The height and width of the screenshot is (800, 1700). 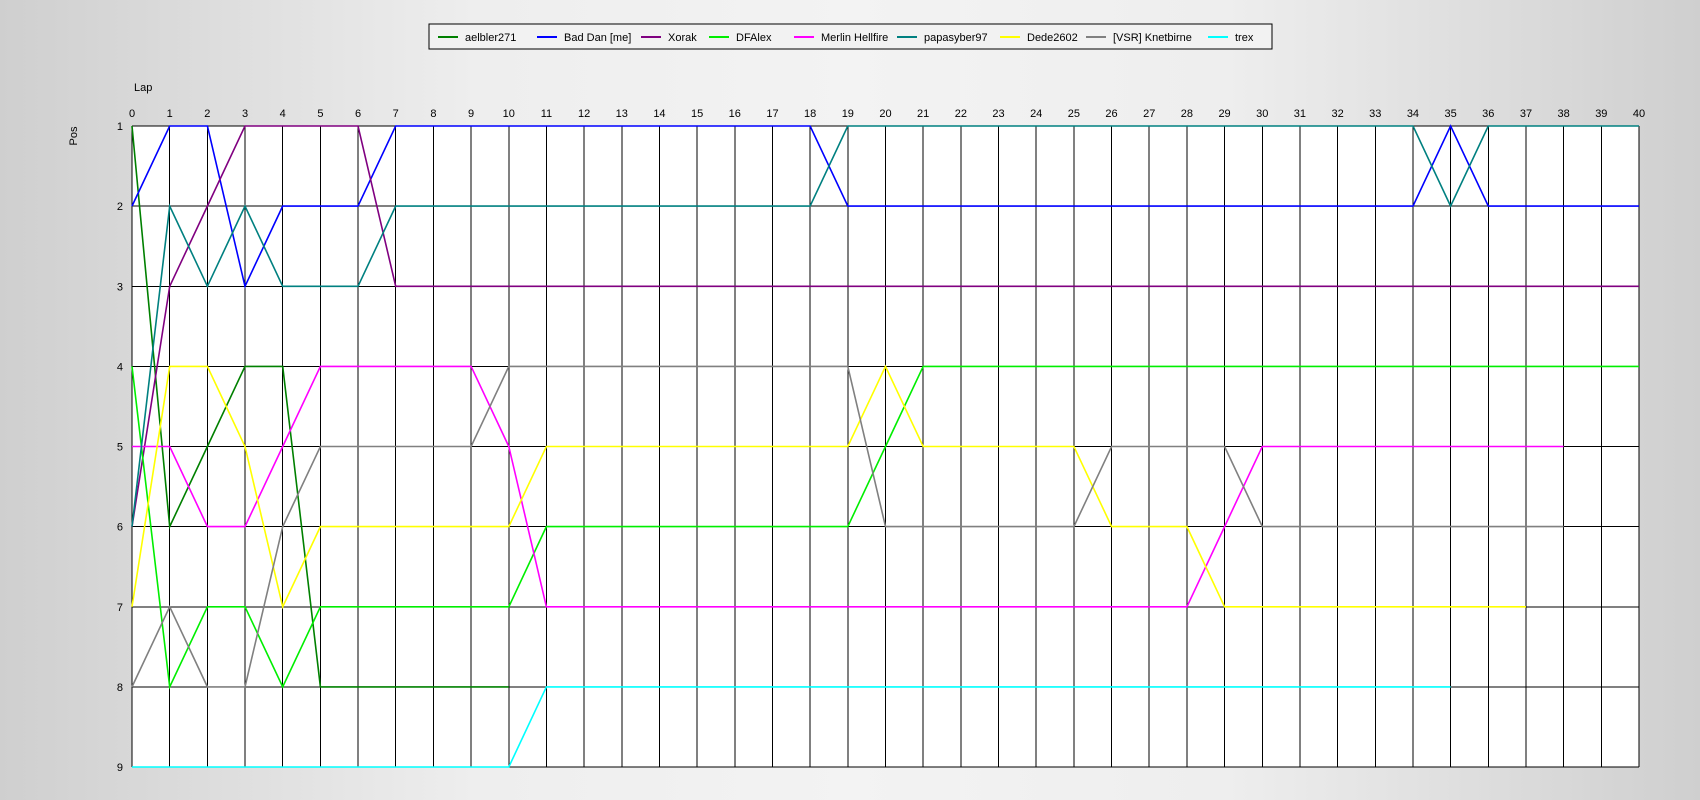 What do you see at coordinates (143, 88) in the screenshot?
I see `x-axis-label: Lap` at bounding box center [143, 88].